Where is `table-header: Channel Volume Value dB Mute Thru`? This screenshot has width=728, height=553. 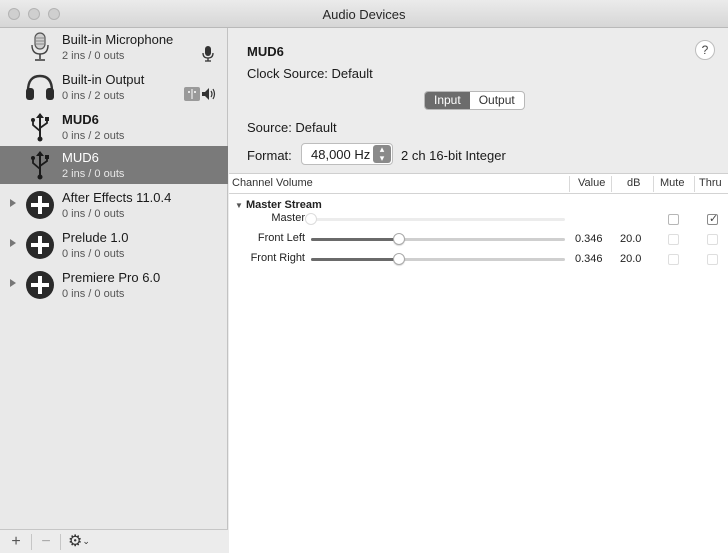
table-header: Channel Volume Value dB Mute Thru is located at coordinates (478, 184).